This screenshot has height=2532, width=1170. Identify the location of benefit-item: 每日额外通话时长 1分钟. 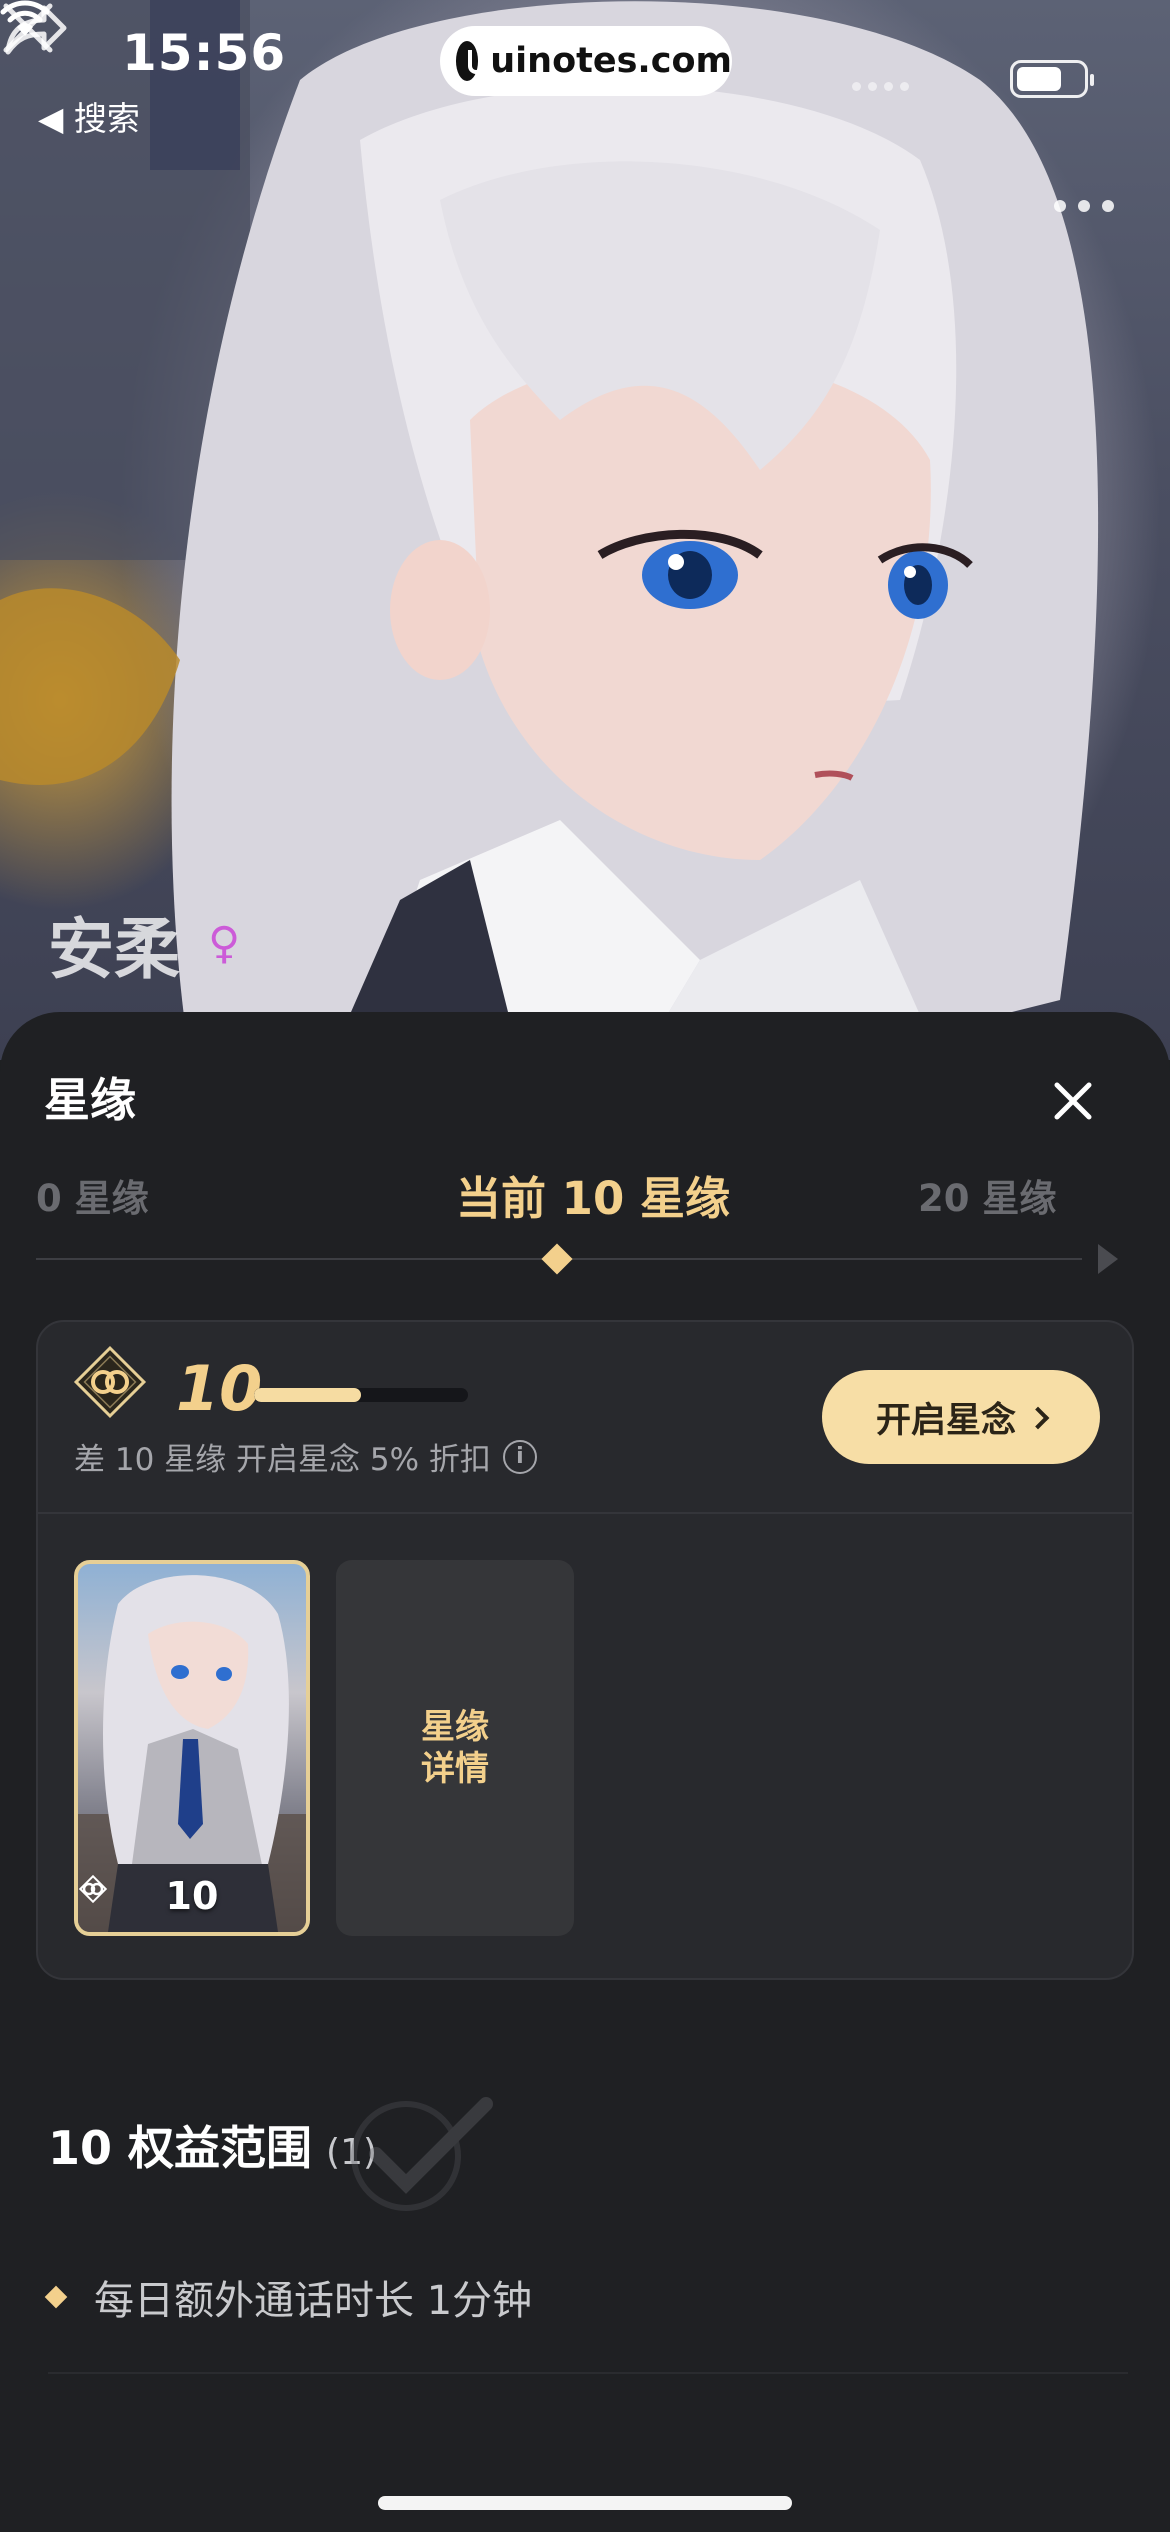
(288, 2297).